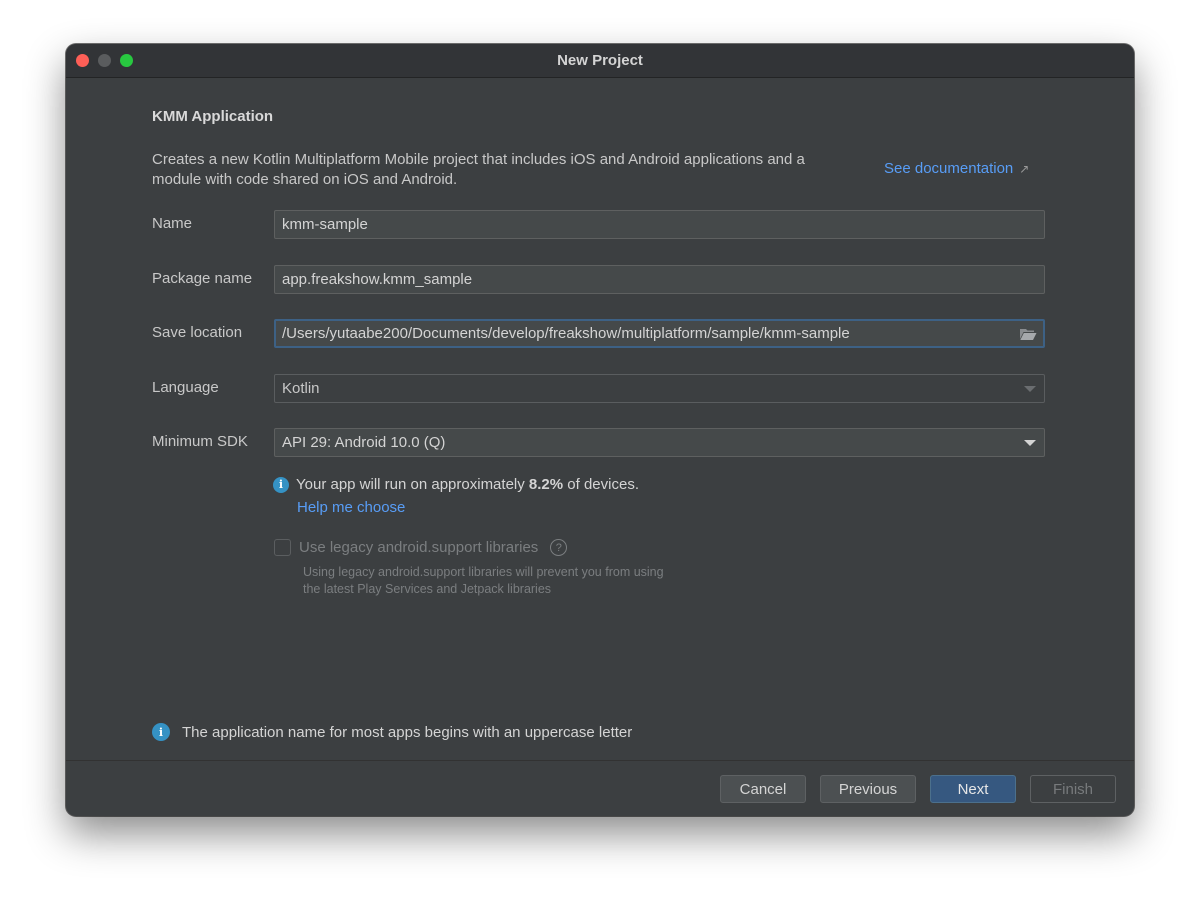 The image size is (1200, 904). I want to click on coverage-suffix: of devices., so click(601, 484).